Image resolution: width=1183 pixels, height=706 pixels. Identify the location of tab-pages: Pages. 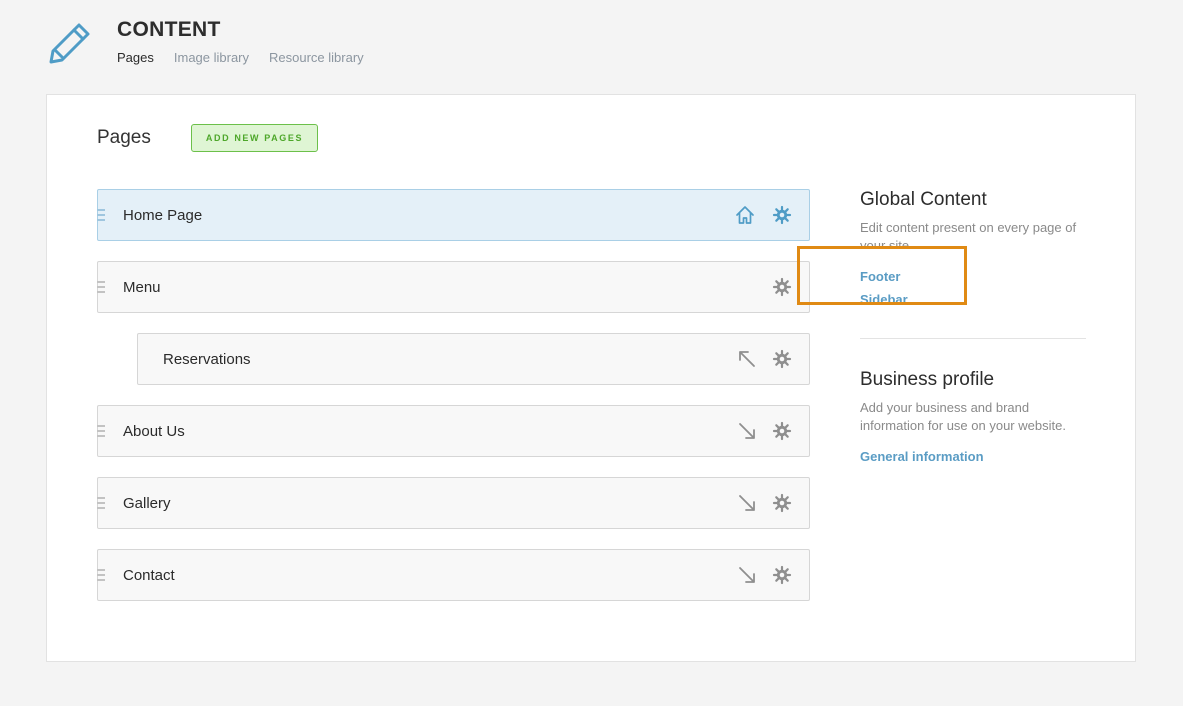
(135, 57).